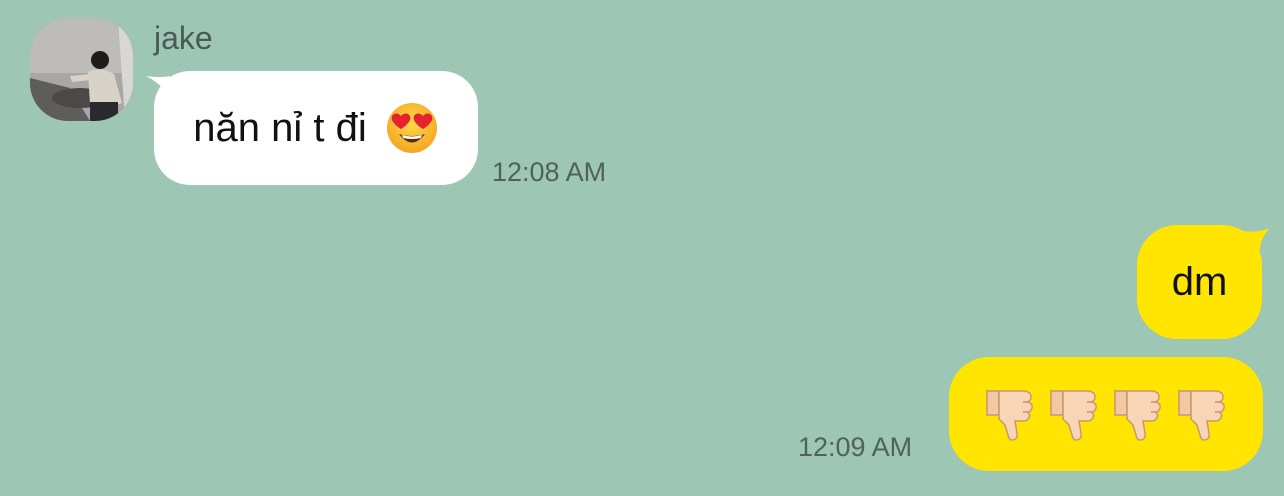 The width and height of the screenshot is (1284, 496). Describe the element at coordinates (549, 172) in the screenshot. I see `message-timestamp: 12:08 AM` at that location.